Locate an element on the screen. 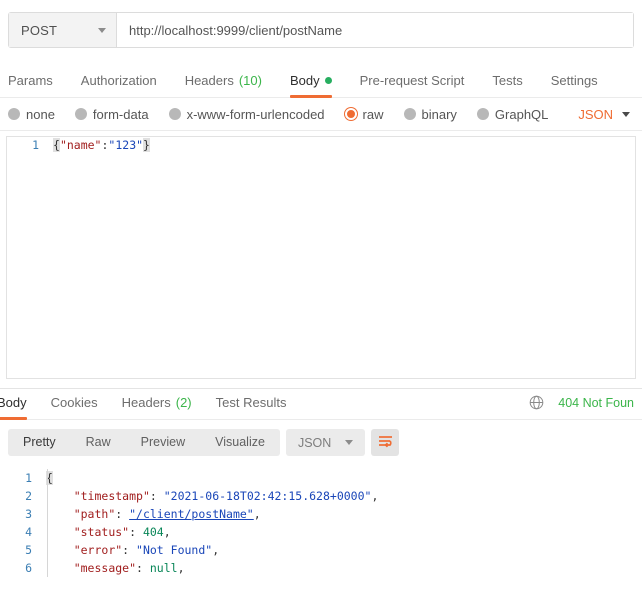  body-type-none-label: none is located at coordinates (40, 114).